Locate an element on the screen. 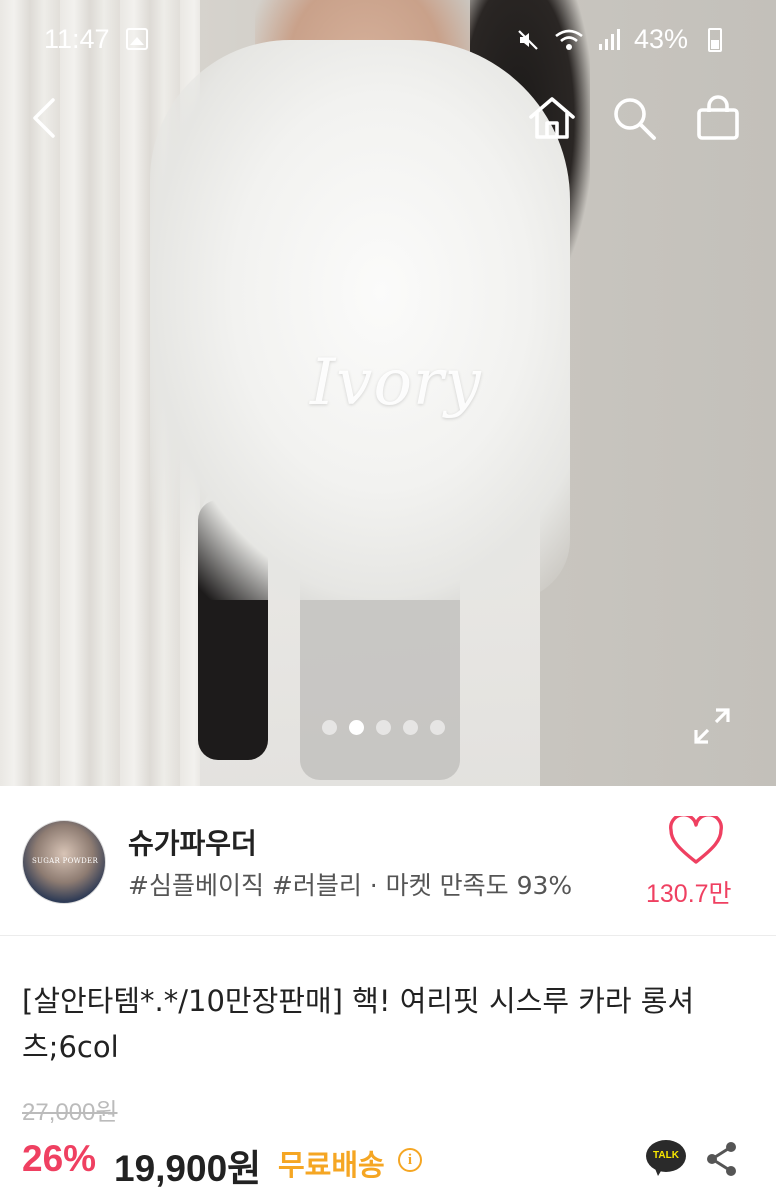  wifi-icon is located at coordinates (569, 39).